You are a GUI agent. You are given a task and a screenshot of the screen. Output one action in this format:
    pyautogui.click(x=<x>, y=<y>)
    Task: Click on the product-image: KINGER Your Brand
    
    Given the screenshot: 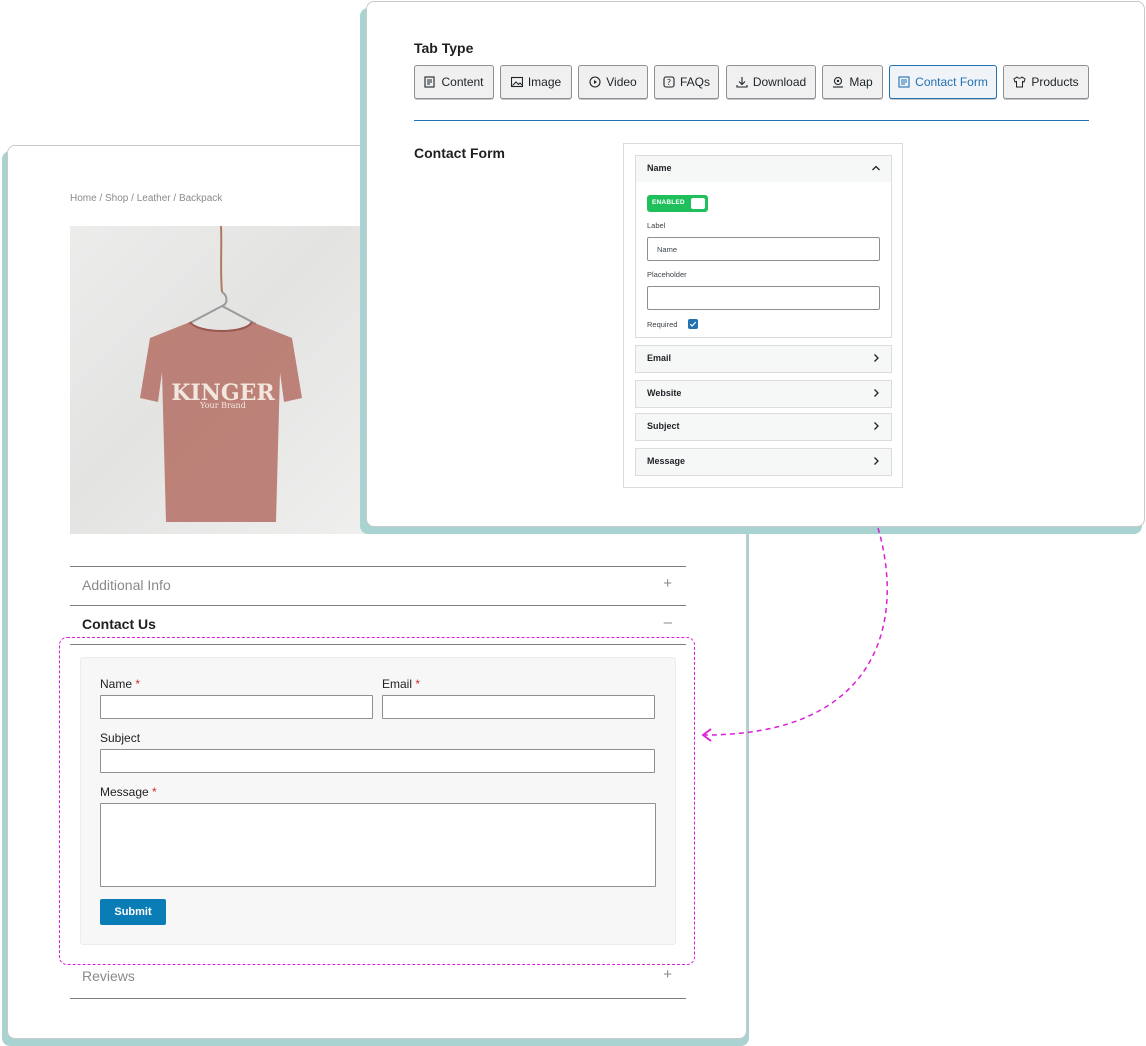 What is the action you would take?
    pyautogui.click(x=220, y=380)
    